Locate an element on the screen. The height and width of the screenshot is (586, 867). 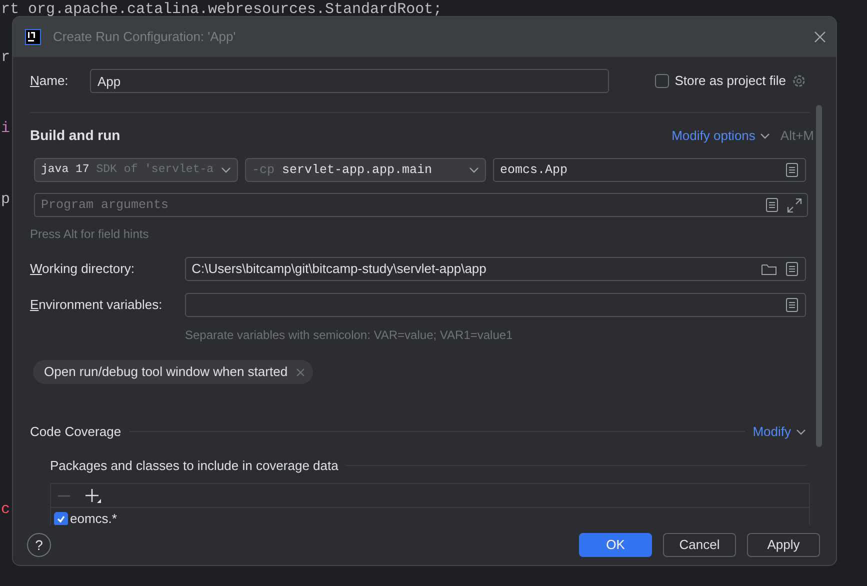
shortcut-label: Alt+M is located at coordinates (797, 135).